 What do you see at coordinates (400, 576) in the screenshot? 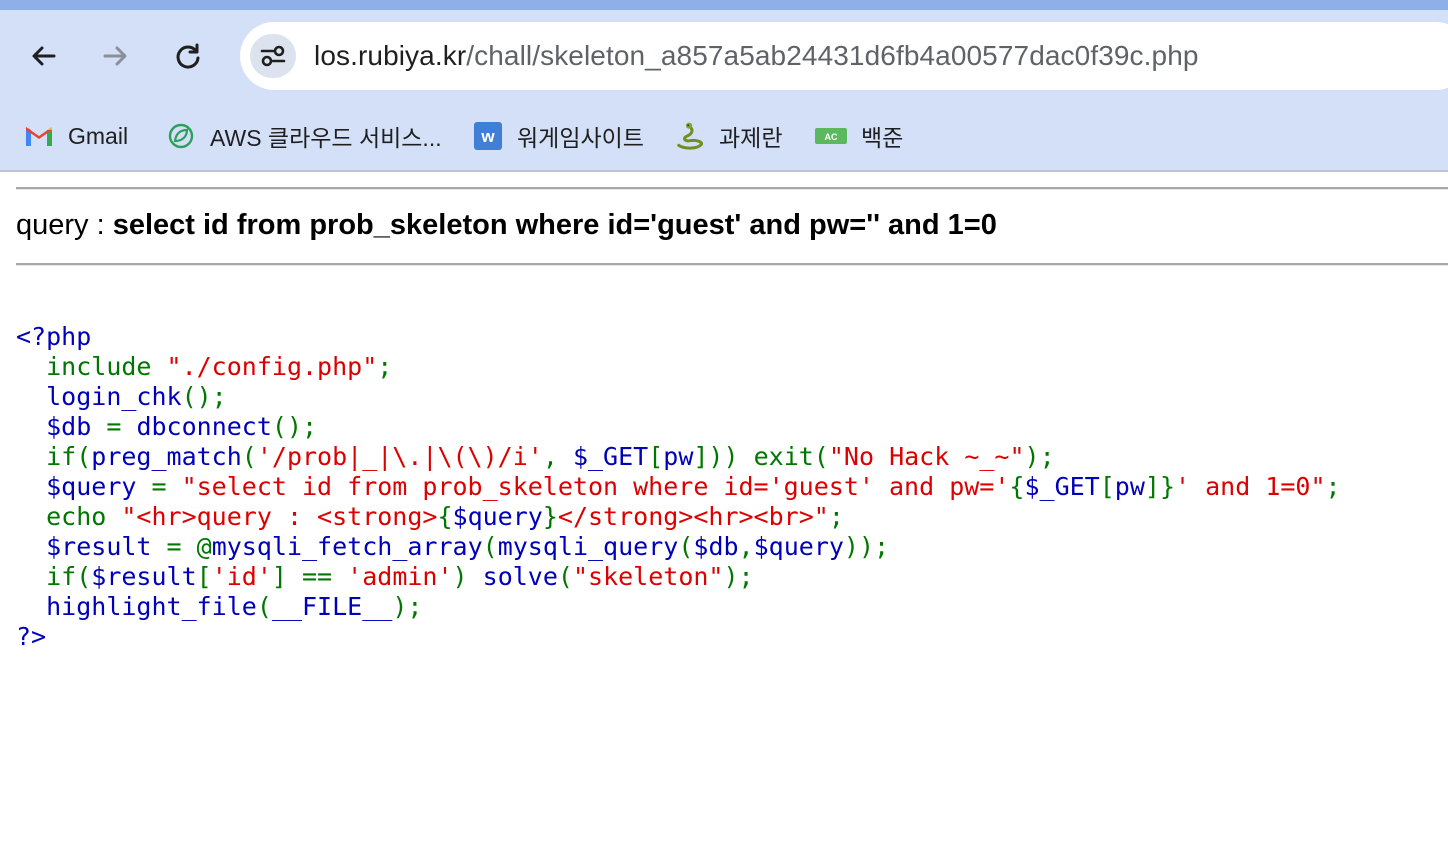
I see `code-token: 'admin'` at bounding box center [400, 576].